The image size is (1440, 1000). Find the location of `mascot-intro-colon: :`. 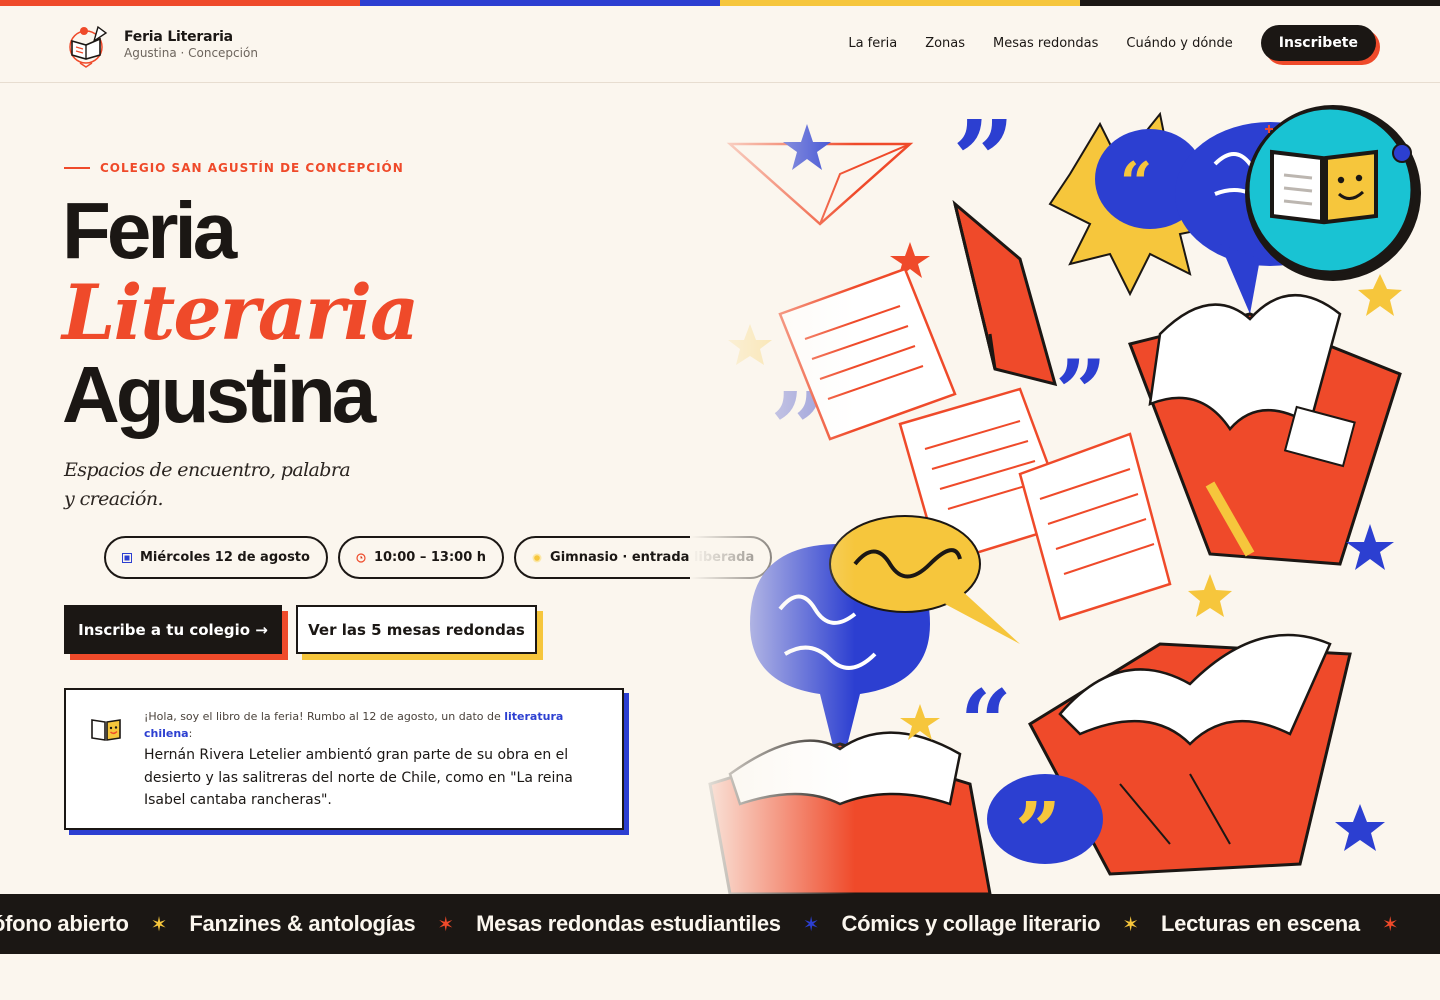

mascot-intro-colon: : is located at coordinates (190, 733).